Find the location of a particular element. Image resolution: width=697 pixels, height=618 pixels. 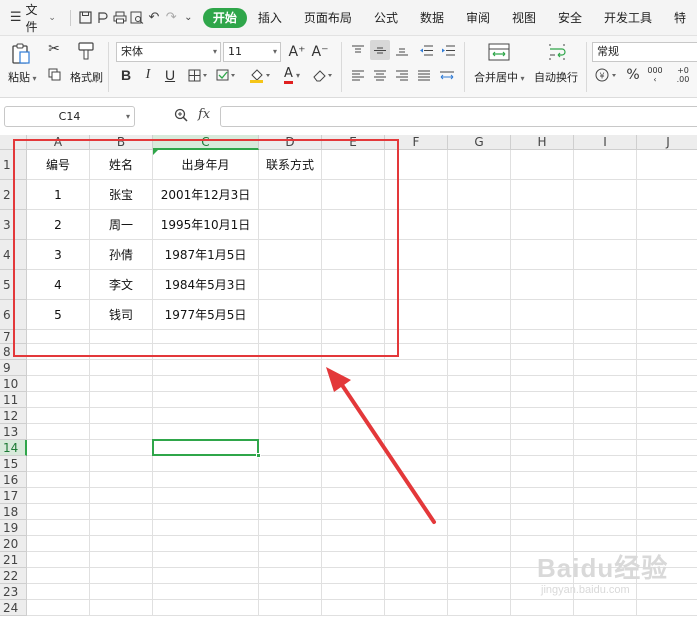

cell-e19 is located at coordinates (353, 528).